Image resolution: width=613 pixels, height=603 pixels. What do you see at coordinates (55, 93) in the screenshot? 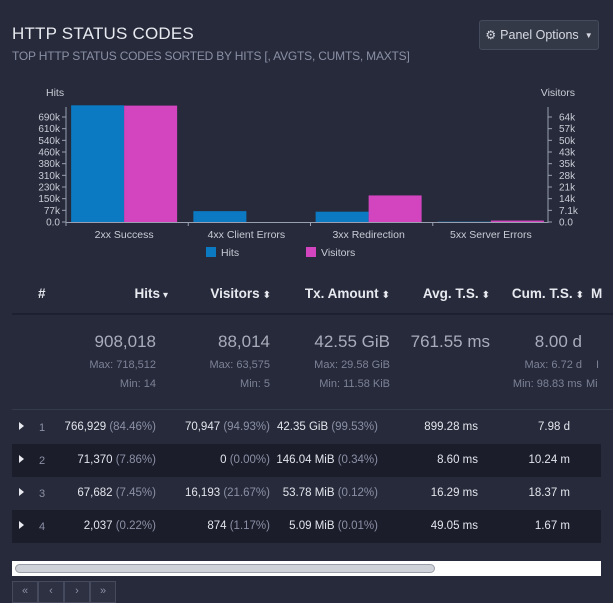
I see `y-axis-left-title: Hits` at bounding box center [55, 93].